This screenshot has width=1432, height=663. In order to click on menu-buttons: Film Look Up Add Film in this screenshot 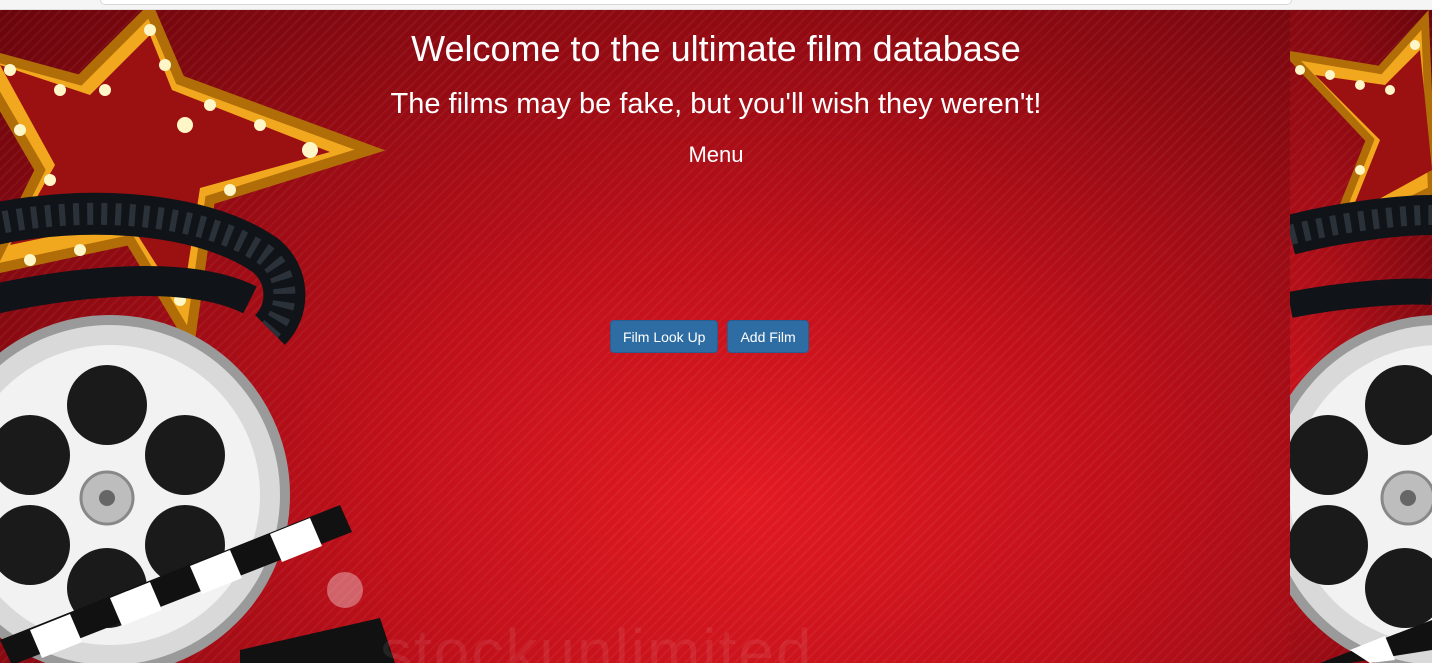, I will do `click(709, 336)`.